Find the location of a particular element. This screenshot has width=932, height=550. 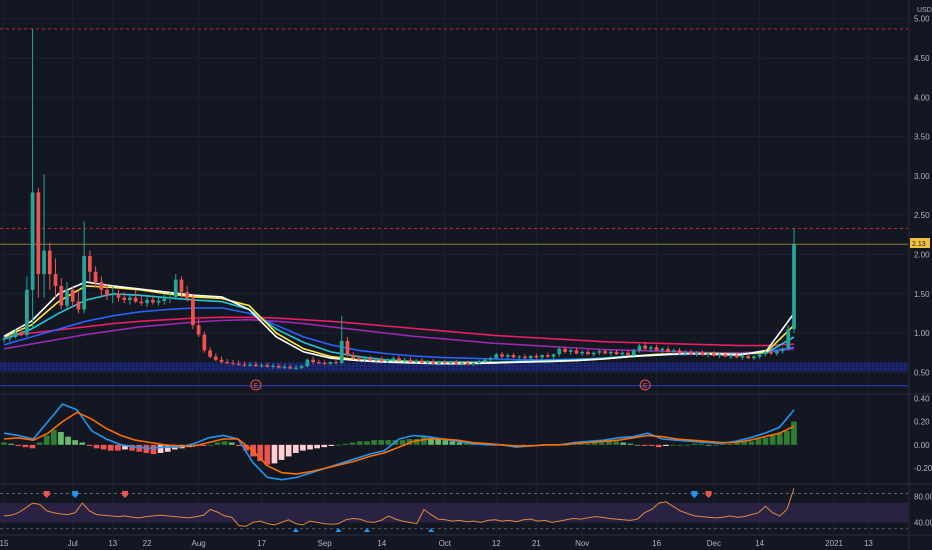

y-tick-label: 1.00 is located at coordinates (922, 333).